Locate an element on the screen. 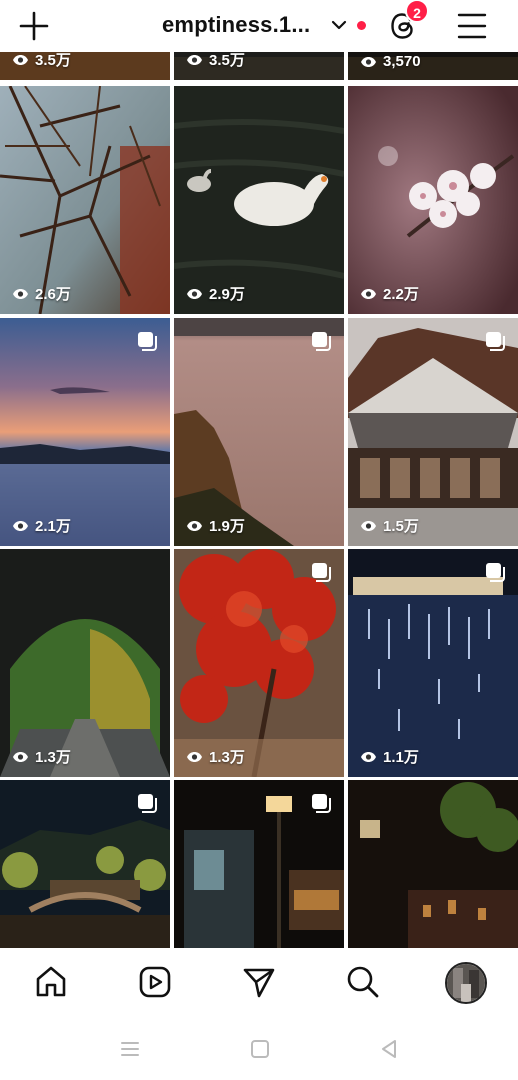 Image resolution: width=518 pixels, height=1080 pixels. profile-avatar is located at coordinates (466, 983).